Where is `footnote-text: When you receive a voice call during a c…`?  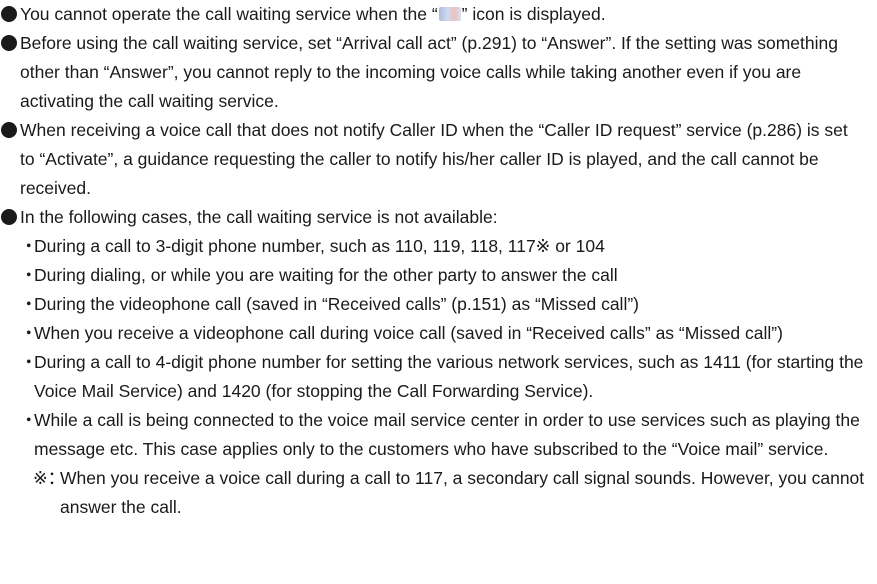 footnote-text: When you receive a voice call during a c… is located at coordinates (462, 492).